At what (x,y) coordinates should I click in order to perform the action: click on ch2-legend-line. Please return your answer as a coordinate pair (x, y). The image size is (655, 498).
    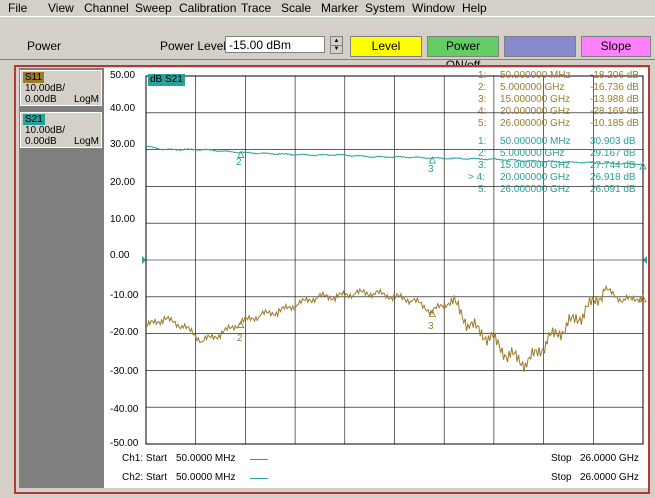
    Looking at the image, I should click on (259, 478).